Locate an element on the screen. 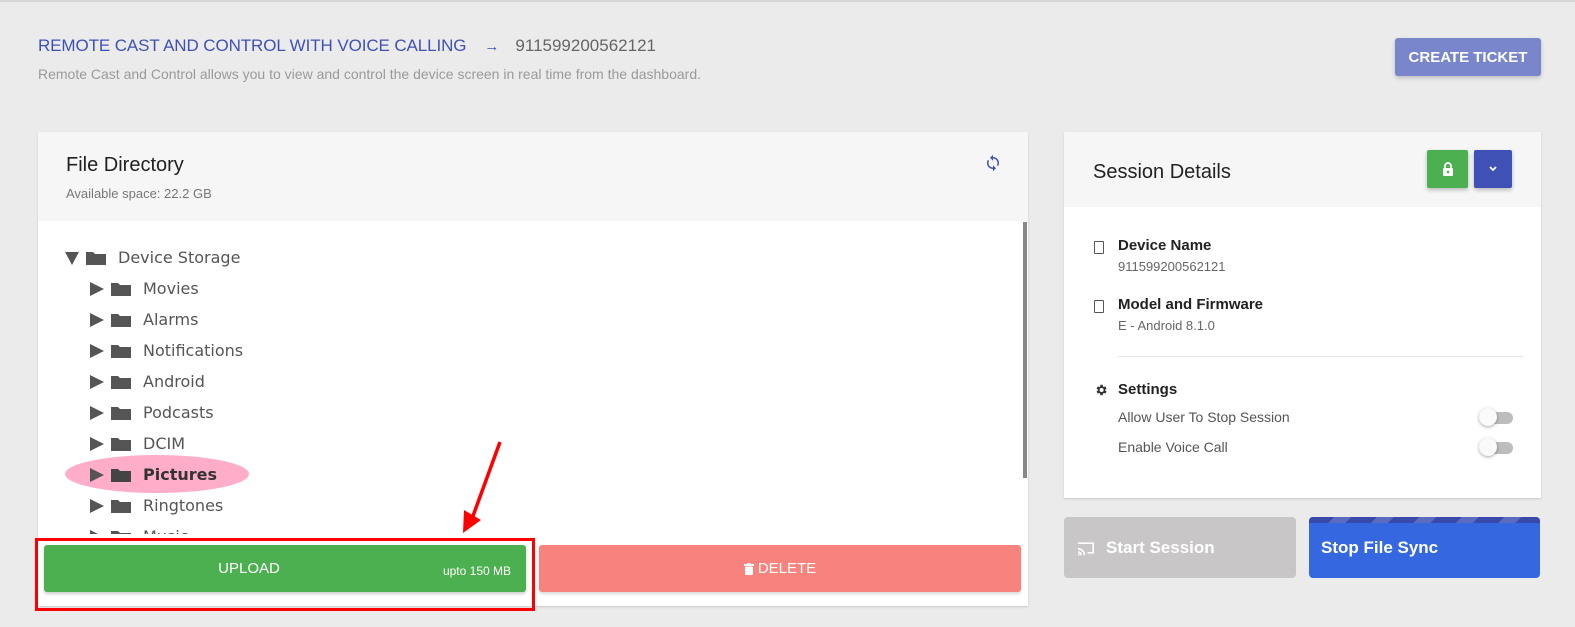 The image size is (1575, 627). start-session-label: Start Session is located at coordinates (1160, 547).